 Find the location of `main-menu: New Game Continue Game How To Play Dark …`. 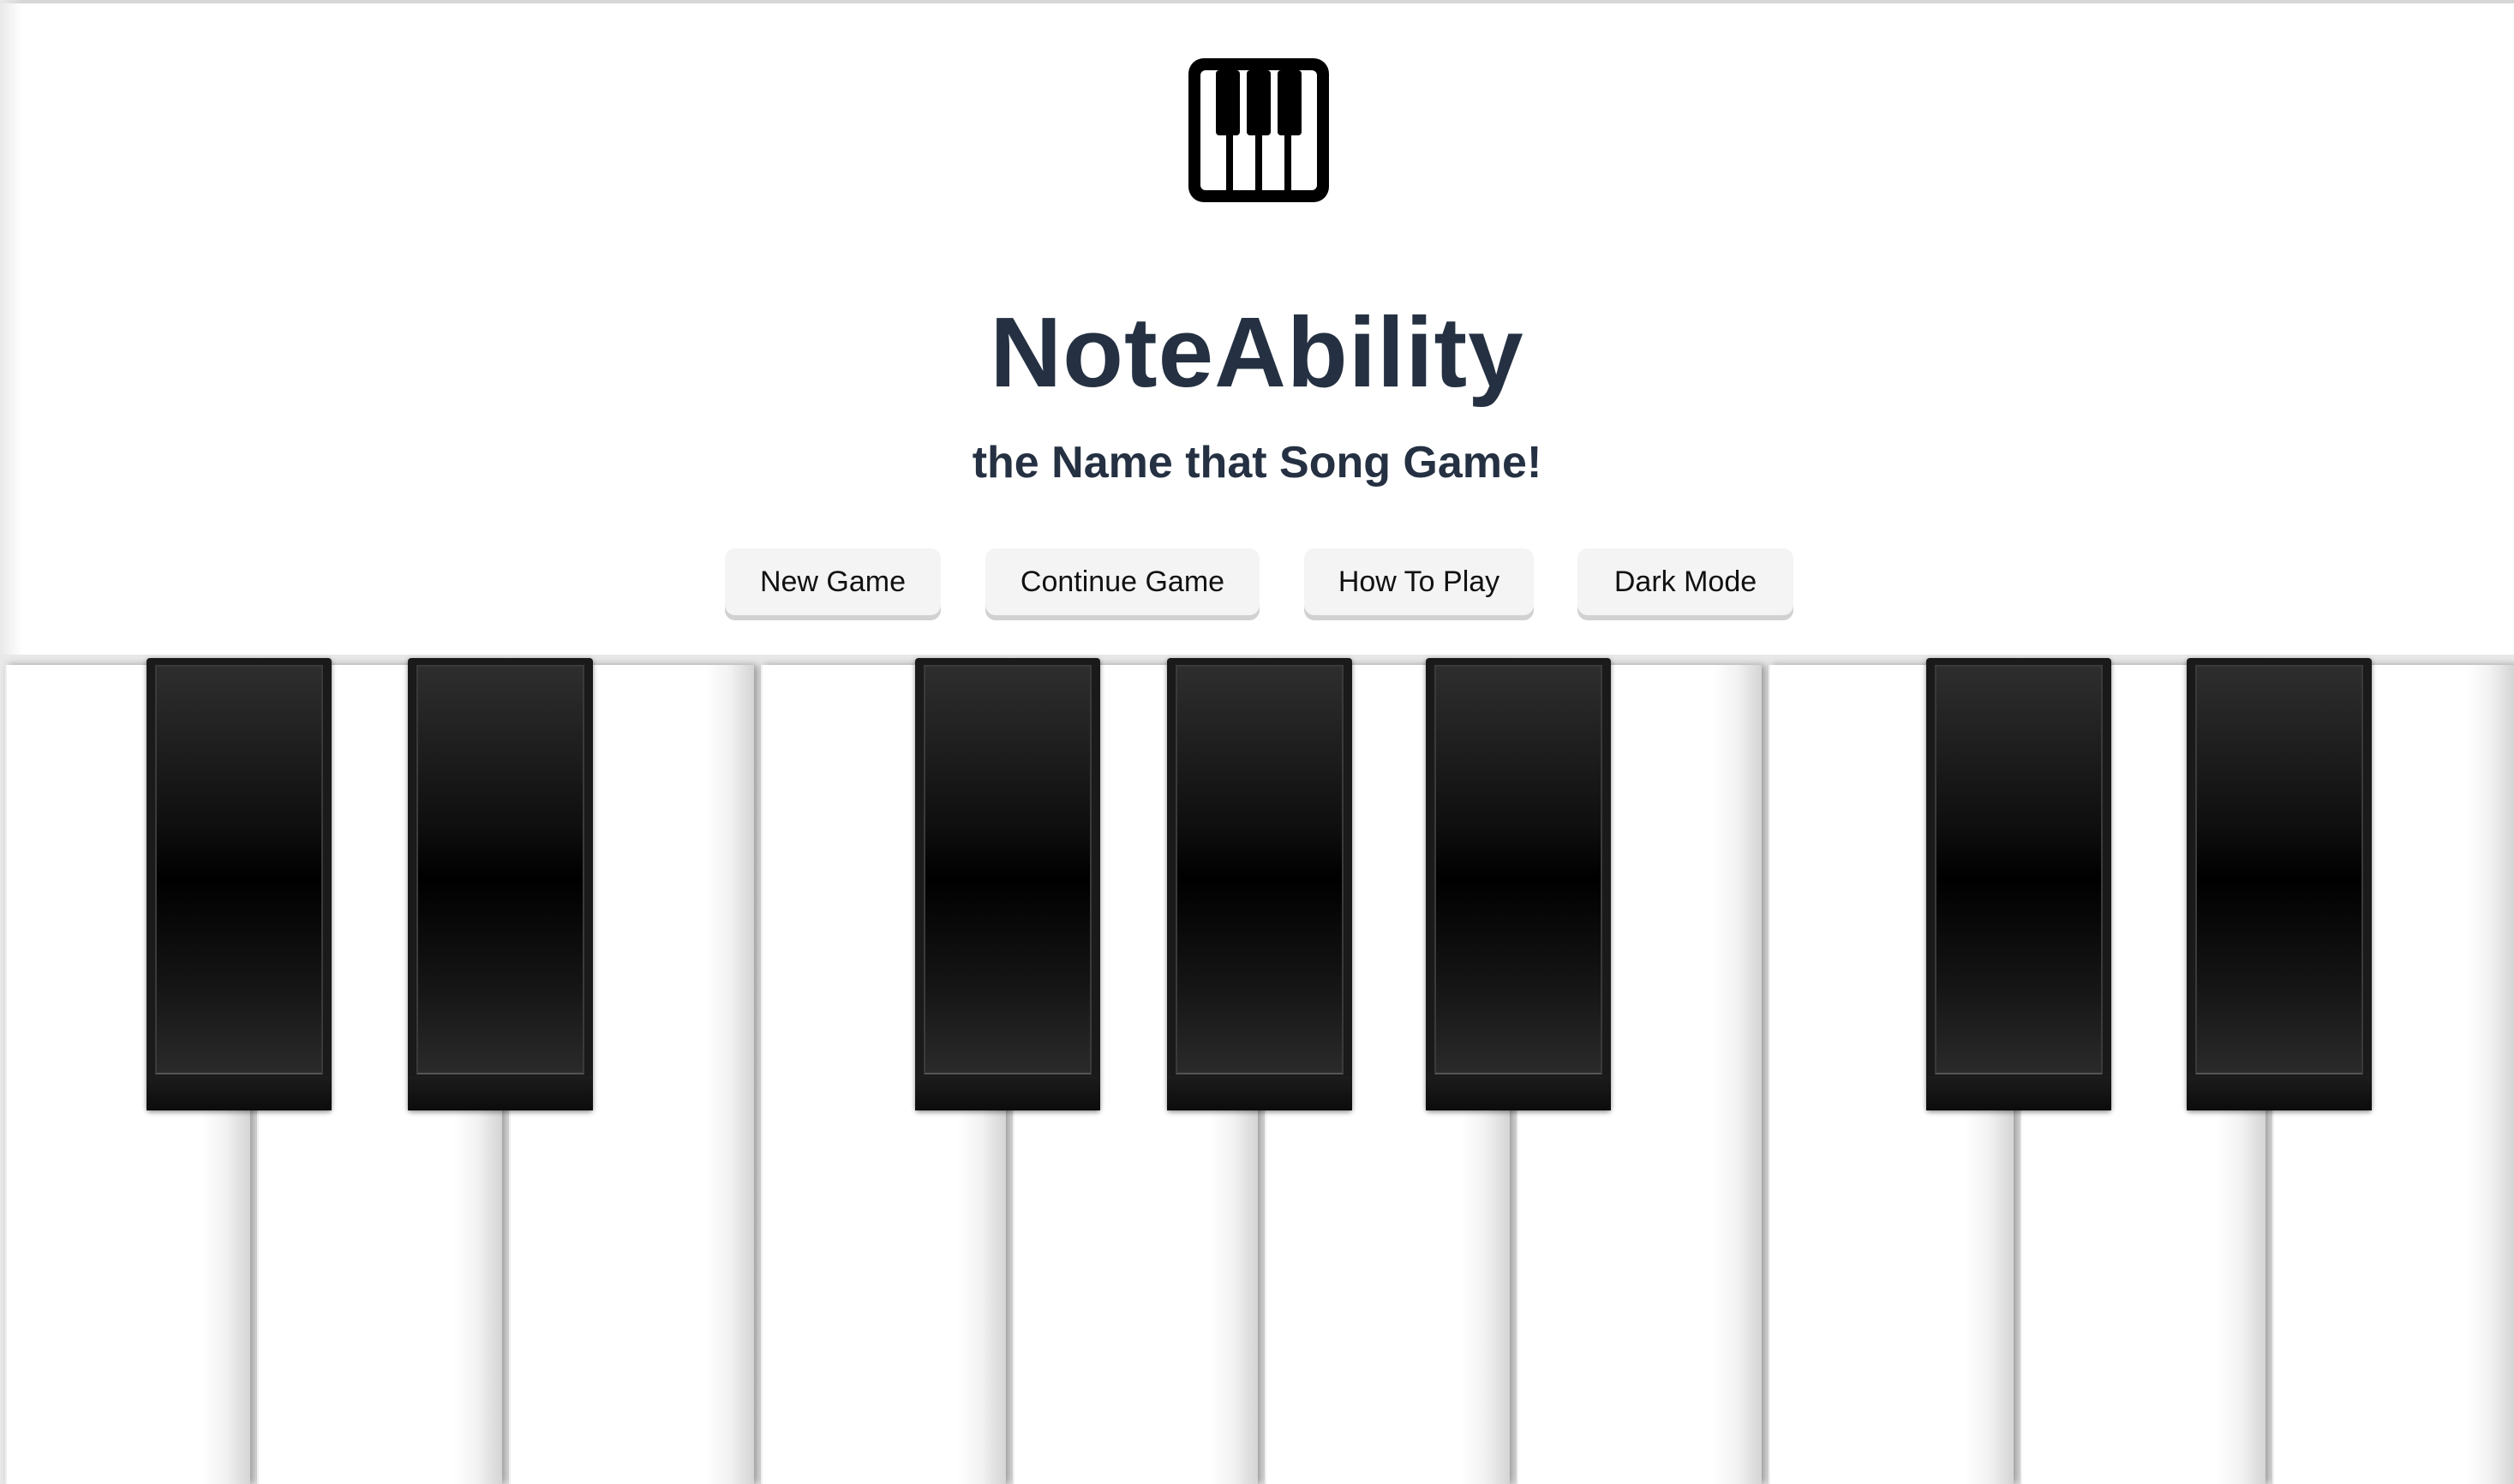

main-menu: New Game Continue Game How To Play Dark … is located at coordinates (1257, 584).